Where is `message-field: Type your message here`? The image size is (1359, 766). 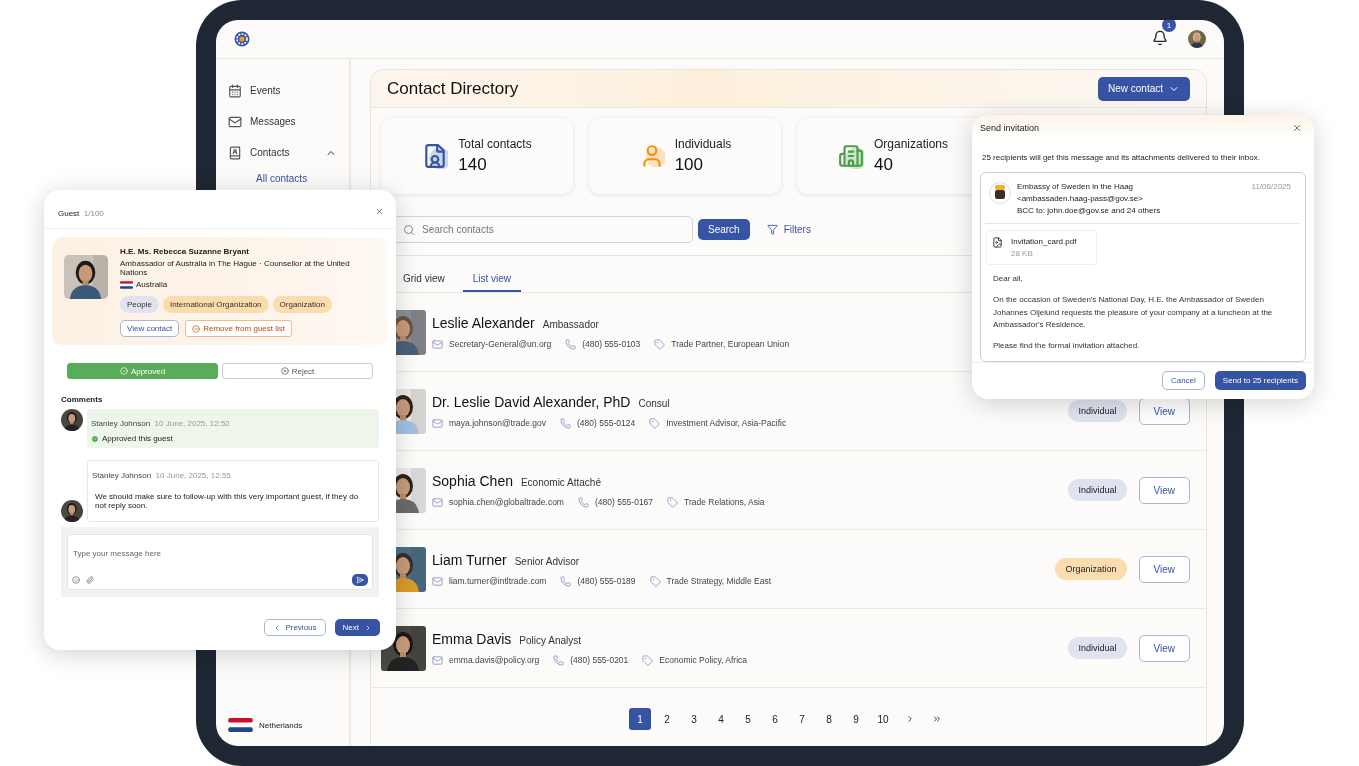 message-field: Type your message here is located at coordinates (220, 562).